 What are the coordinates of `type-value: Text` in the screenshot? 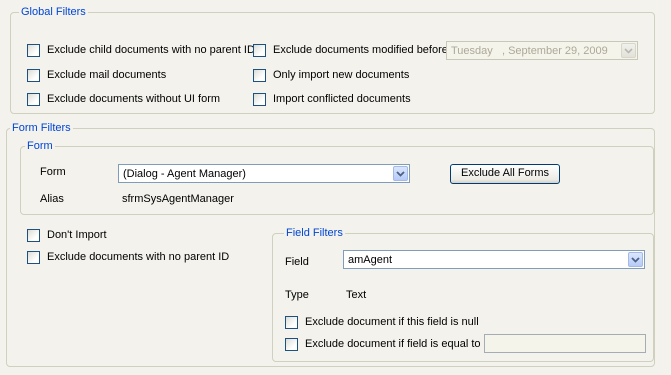 It's located at (356, 295).